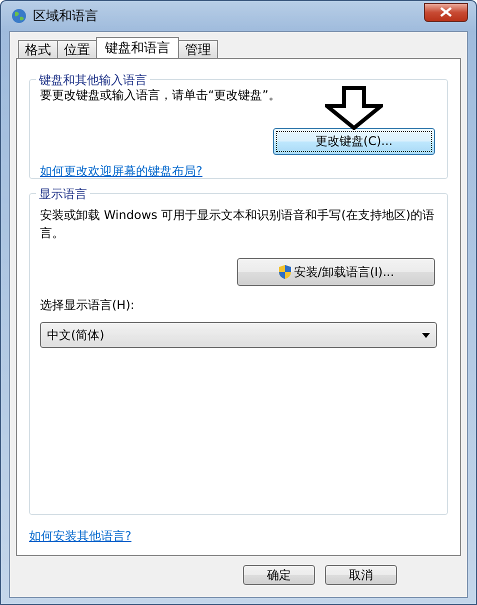  I want to click on description-text: 要更改键盘或输入语言，请单击“更改键盘”。, so click(161, 95).